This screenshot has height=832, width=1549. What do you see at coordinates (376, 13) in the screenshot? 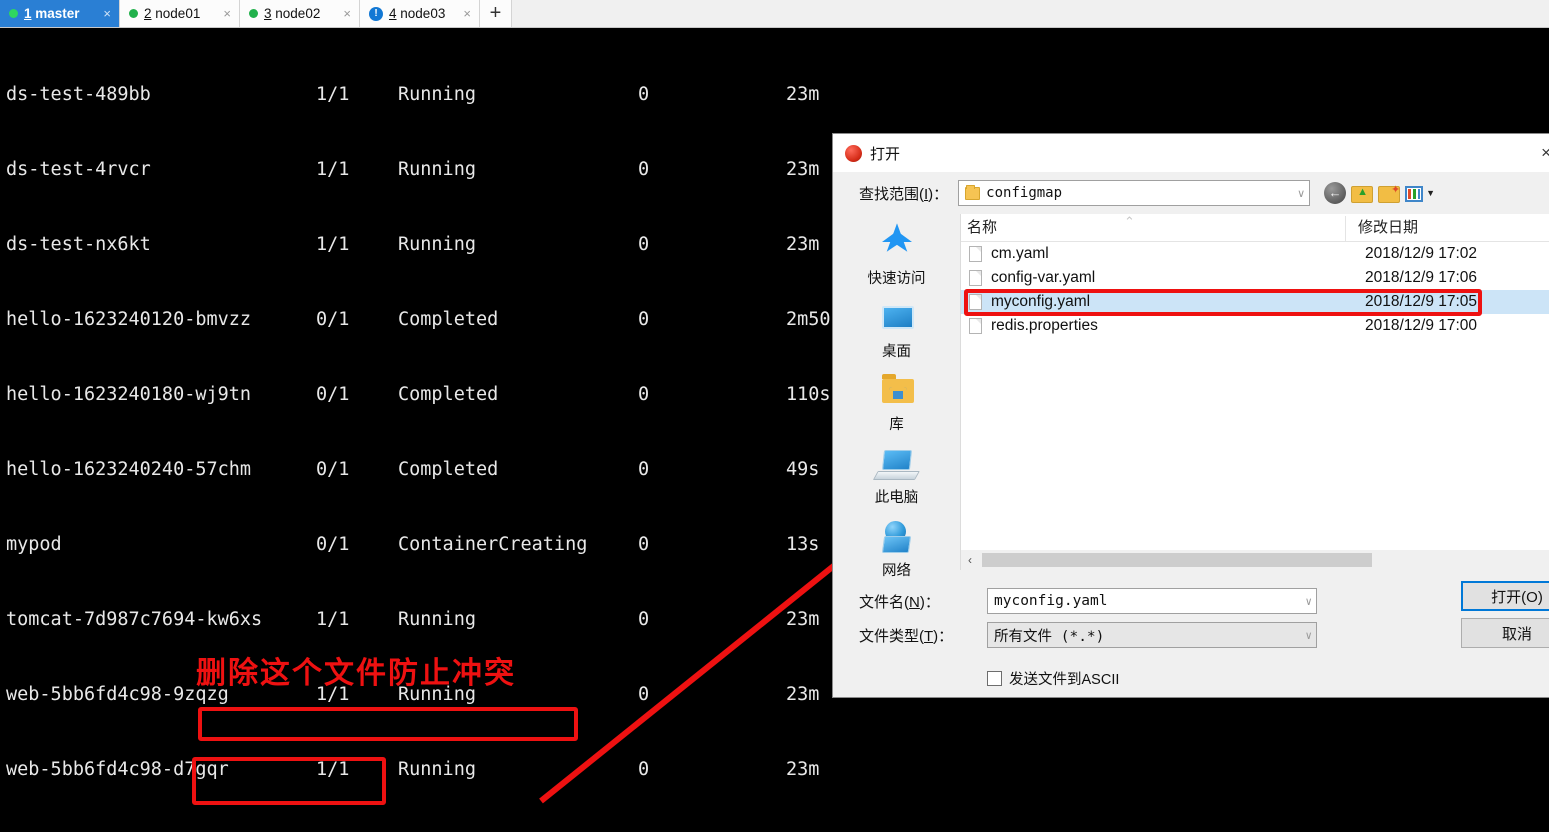
I see `info-alert-icon: !` at bounding box center [376, 13].